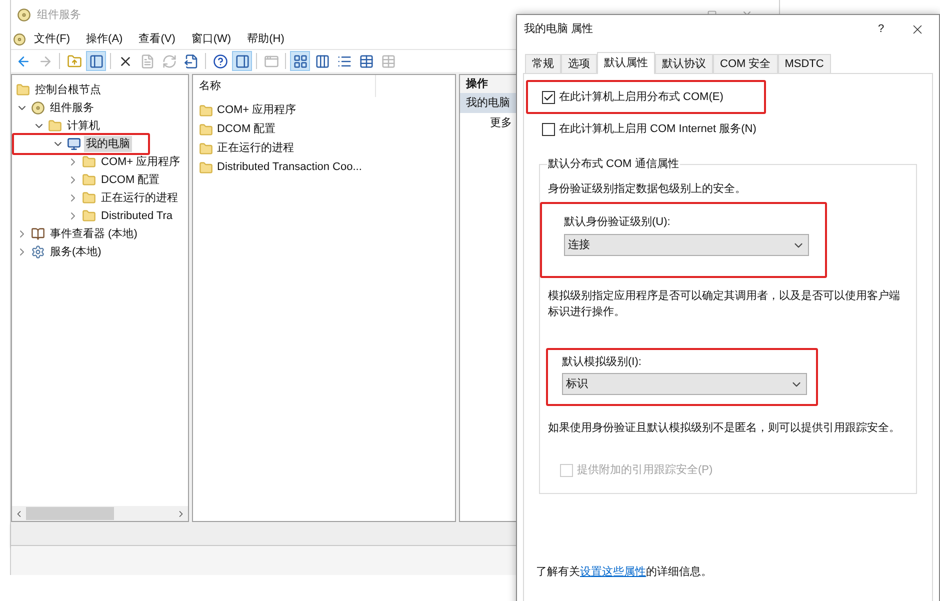  Describe the element at coordinates (76, 252) in the screenshot. I see `tree-item: 服务(本地)` at that location.